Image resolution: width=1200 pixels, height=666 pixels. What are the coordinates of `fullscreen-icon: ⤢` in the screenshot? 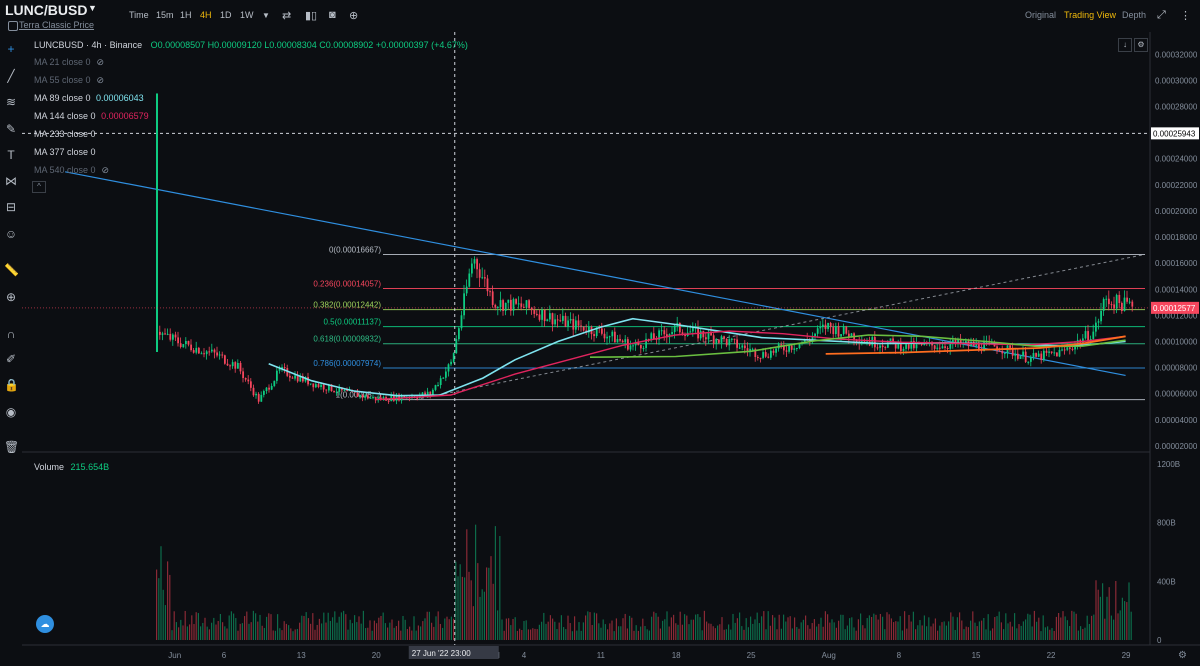 It's located at (1161, 15).